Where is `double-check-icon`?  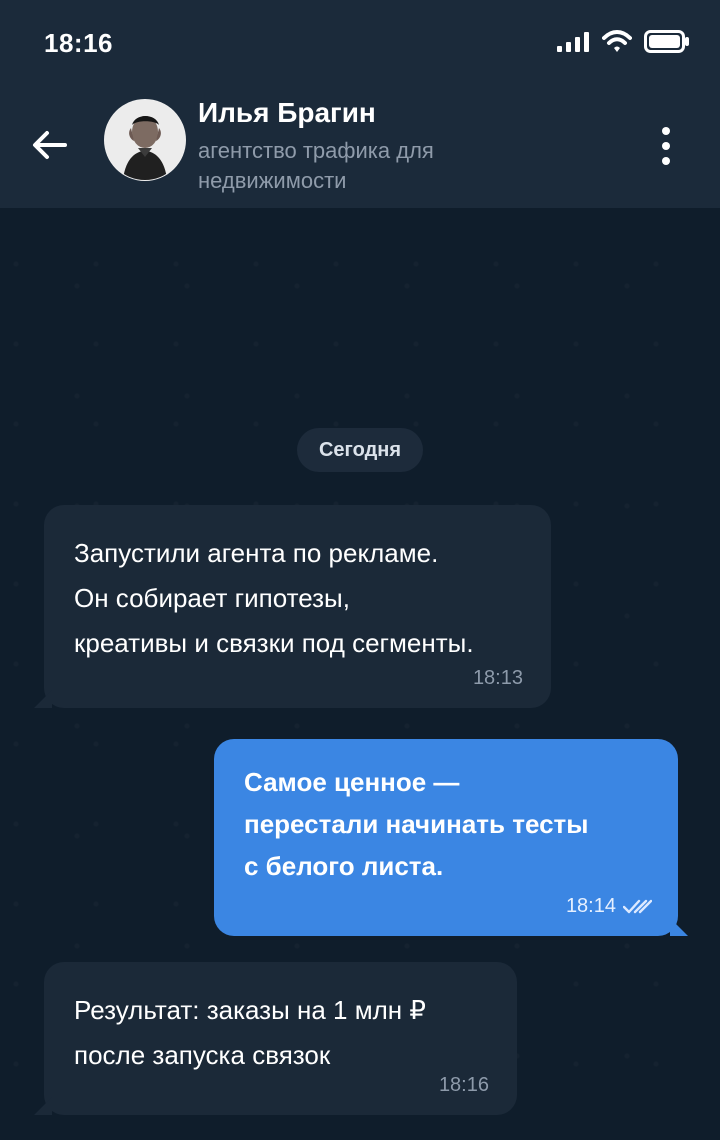 double-check-icon is located at coordinates (637, 907).